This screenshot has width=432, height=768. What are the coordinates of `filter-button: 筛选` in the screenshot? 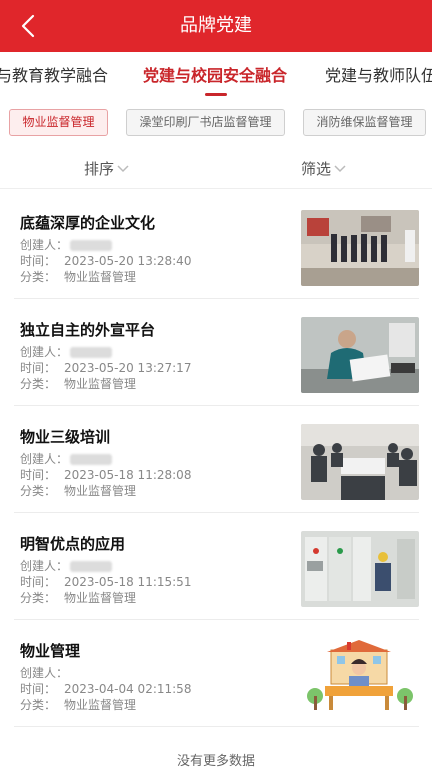 It's located at (323, 168).